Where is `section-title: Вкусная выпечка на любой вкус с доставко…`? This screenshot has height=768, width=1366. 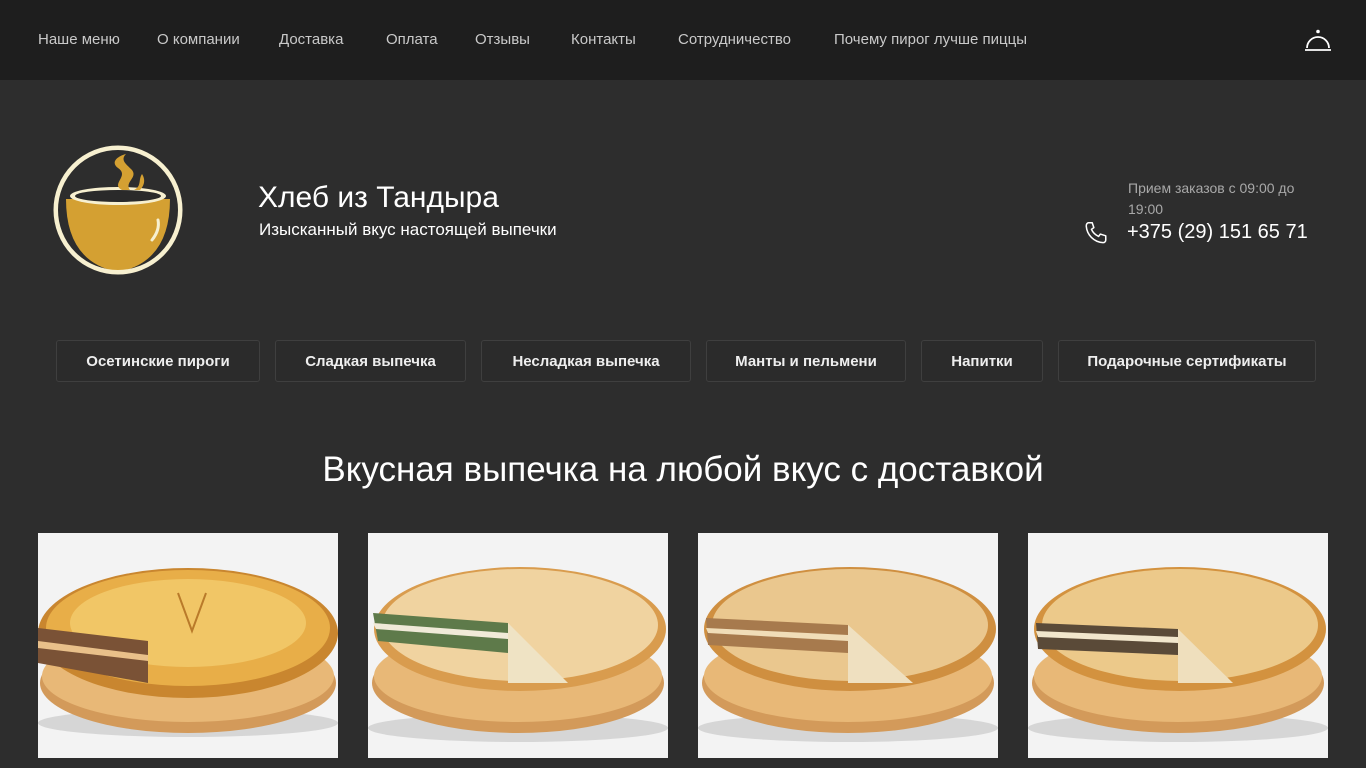
section-title: Вкусная выпечка на любой вкус с доставко… is located at coordinates (683, 469).